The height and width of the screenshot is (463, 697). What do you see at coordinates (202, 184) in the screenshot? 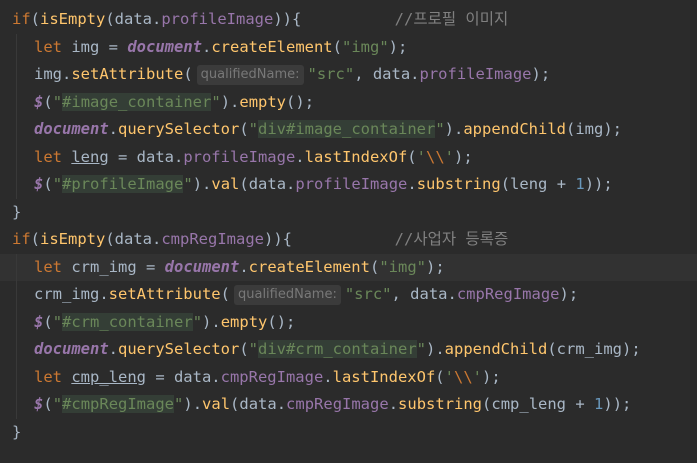
I see `code-token: ).` at bounding box center [202, 184].